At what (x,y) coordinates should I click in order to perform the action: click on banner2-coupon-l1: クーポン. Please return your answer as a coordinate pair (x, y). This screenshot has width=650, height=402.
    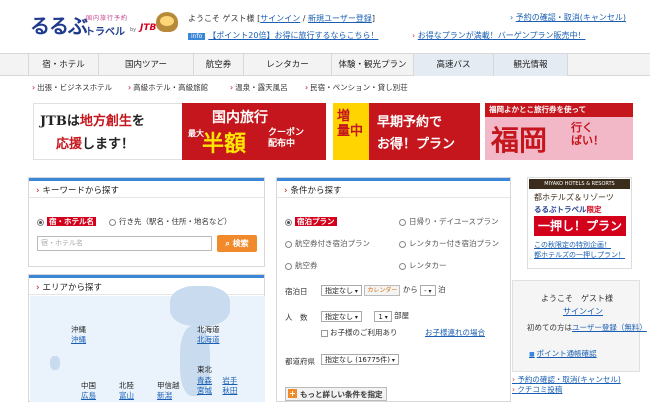
    Looking at the image, I should click on (286, 133).